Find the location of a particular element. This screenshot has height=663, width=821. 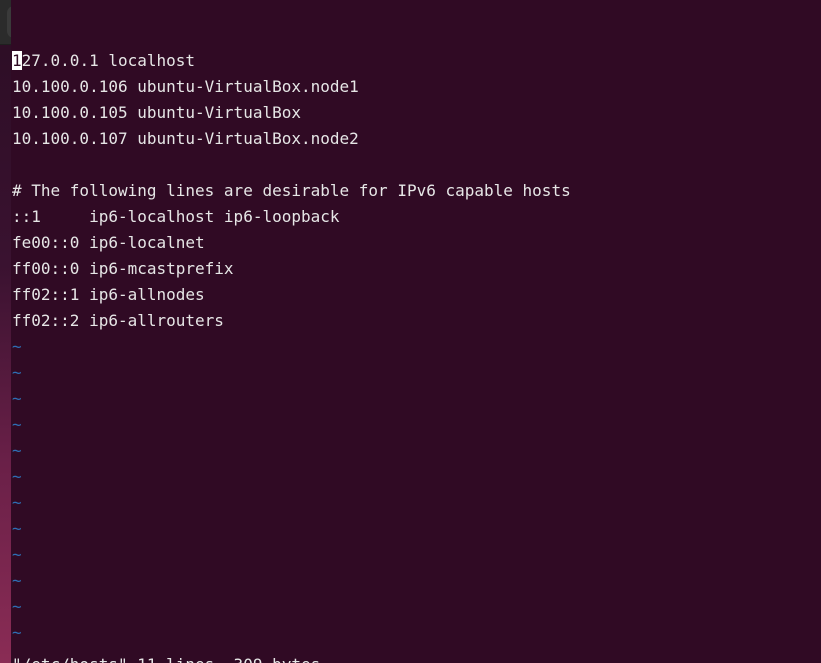

editor-line-3: 10.100.0.105 ubuntu-VirtualBox is located at coordinates (156, 112).